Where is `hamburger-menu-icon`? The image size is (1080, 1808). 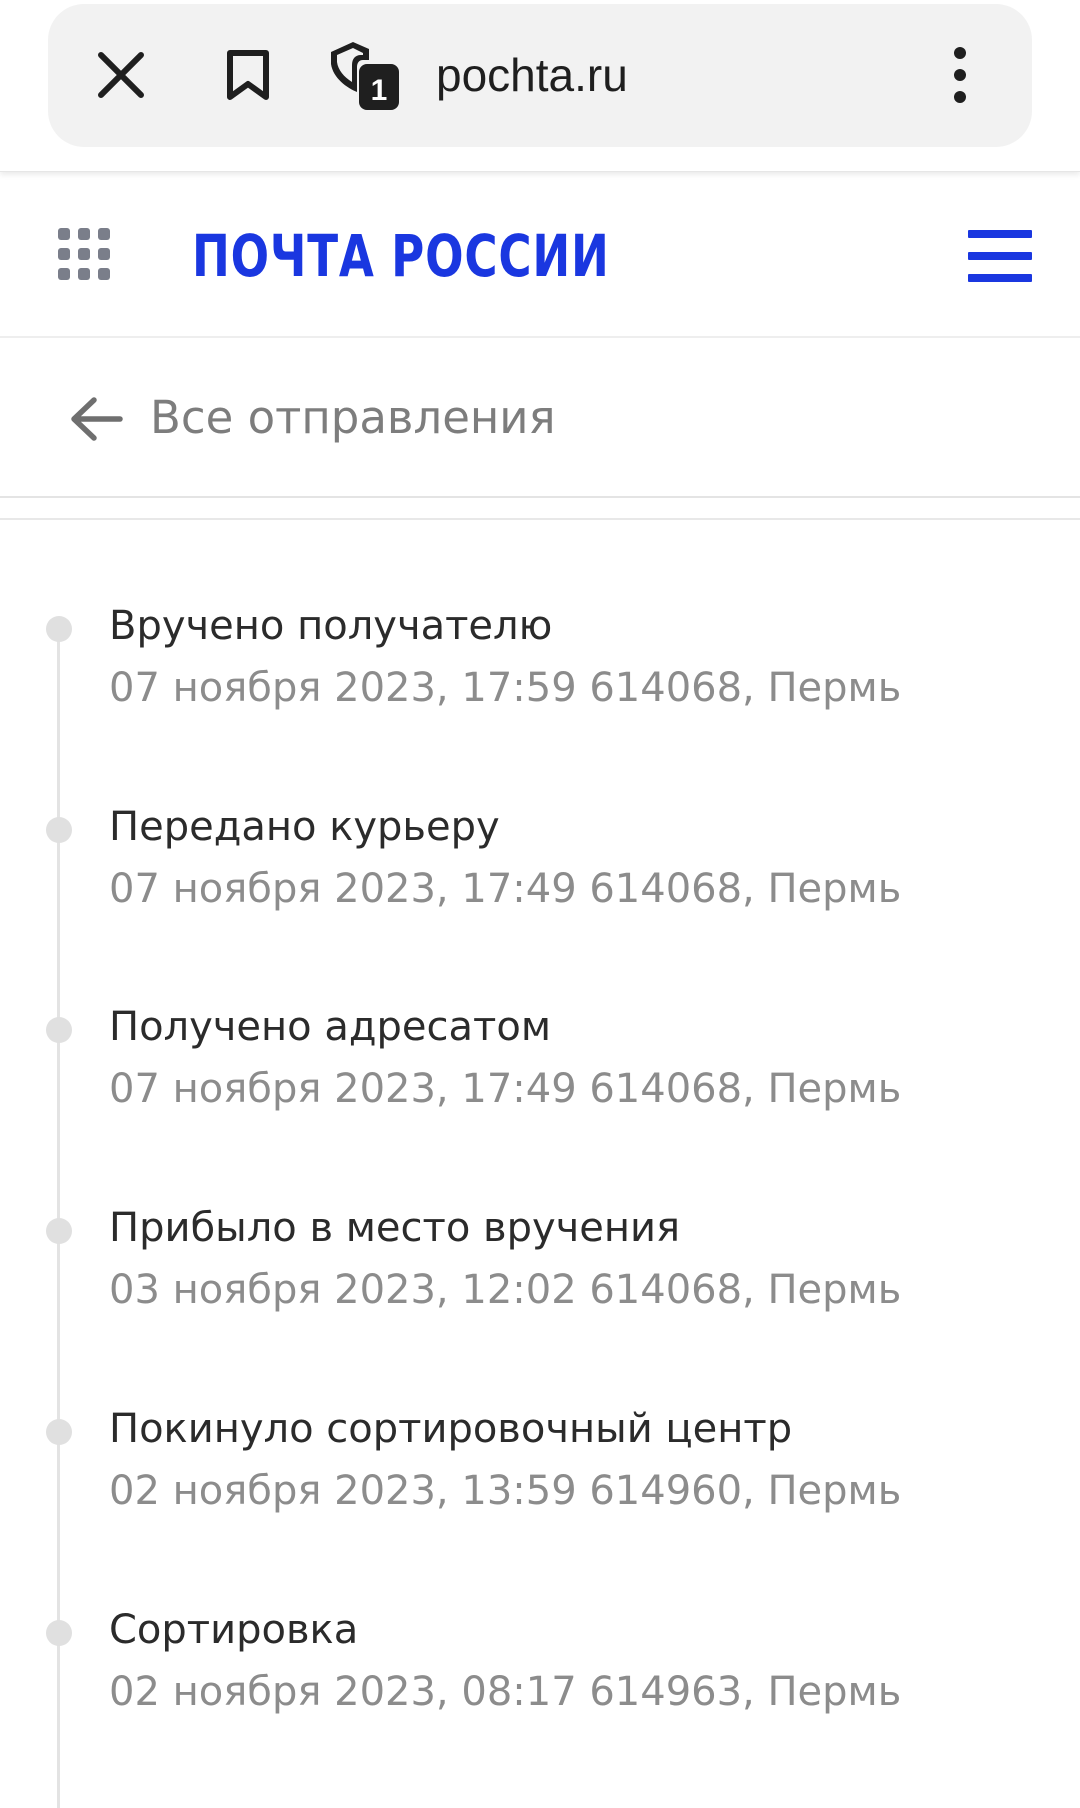
hamburger-menu-icon is located at coordinates (1000, 256).